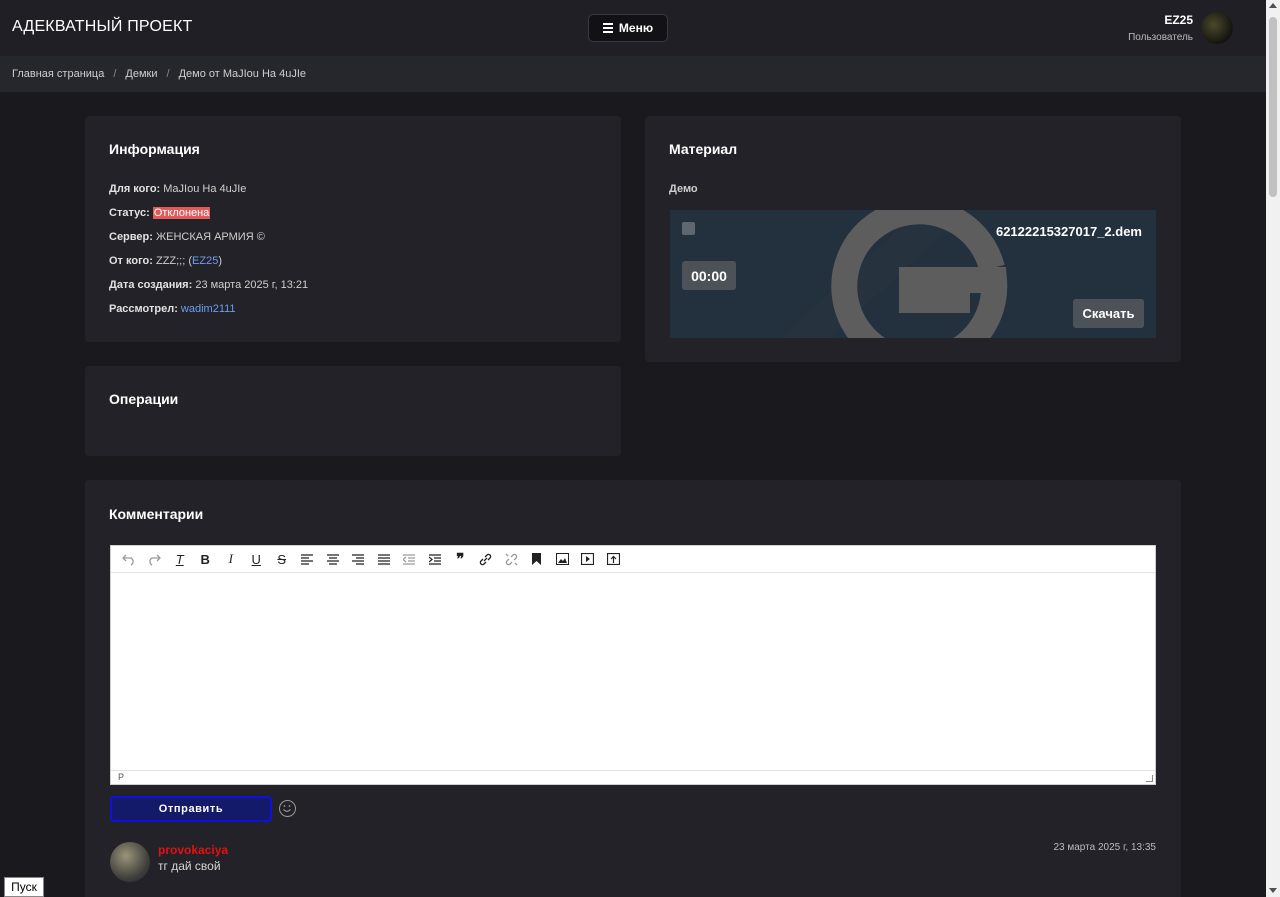 This screenshot has width=1280, height=897. I want to click on align-justify-icon, so click(384, 559).